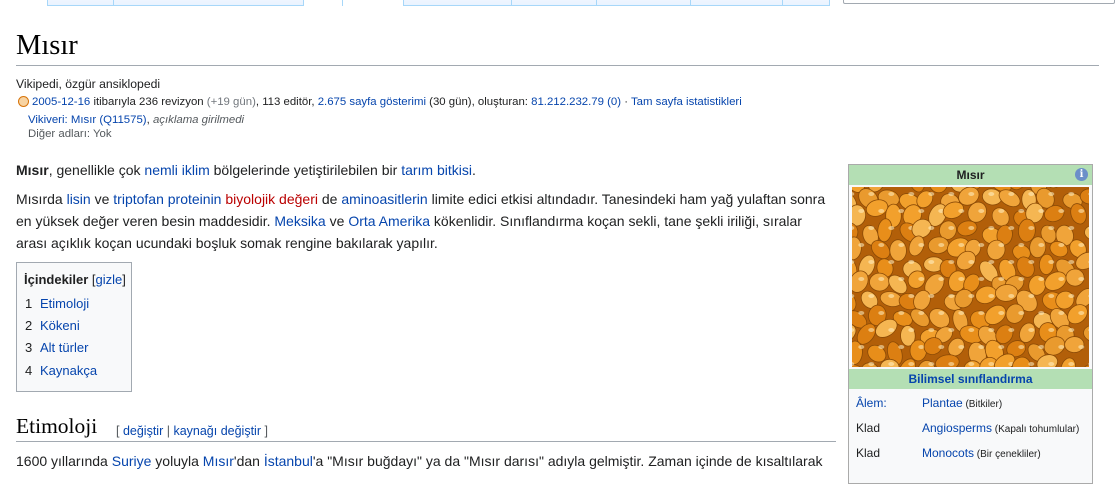 The image size is (1115, 484). What do you see at coordinates (473, 170) in the screenshot?
I see `intro-text: .` at bounding box center [473, 170].